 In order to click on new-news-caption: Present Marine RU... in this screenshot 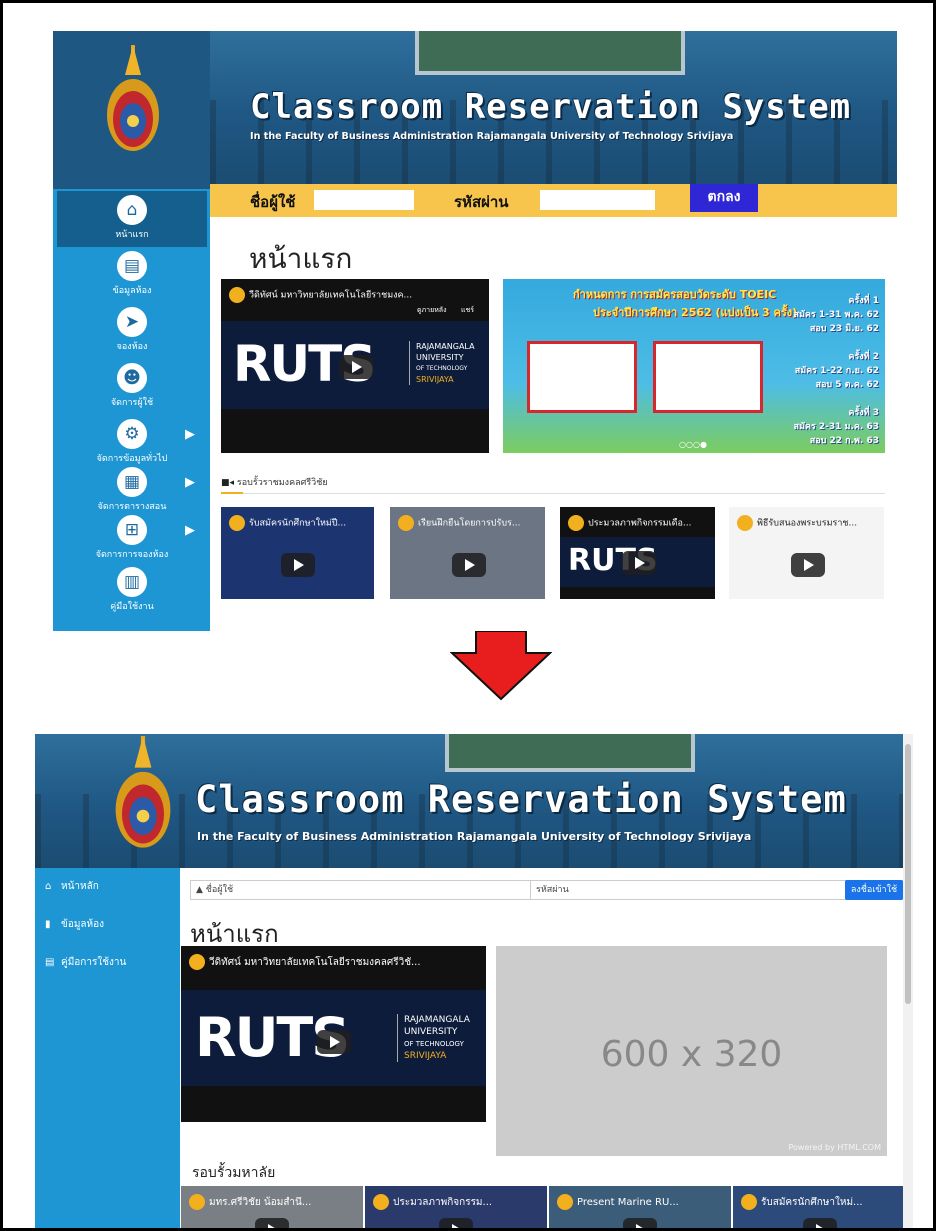, I will do `click(628, 1202)`.